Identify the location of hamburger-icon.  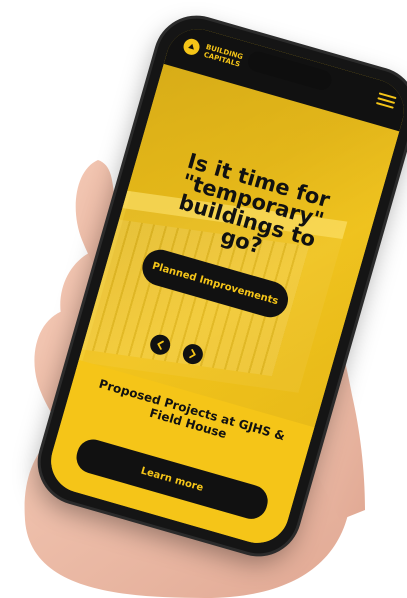
(386, 100).